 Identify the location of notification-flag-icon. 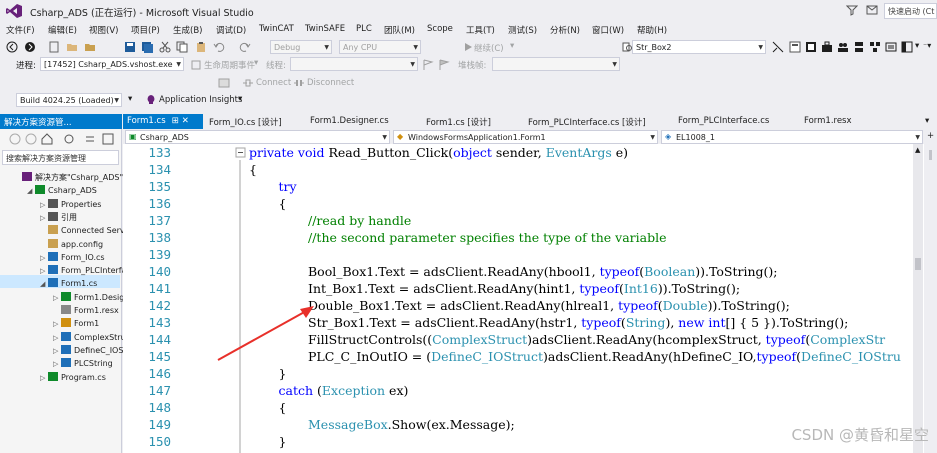
(872, 10).